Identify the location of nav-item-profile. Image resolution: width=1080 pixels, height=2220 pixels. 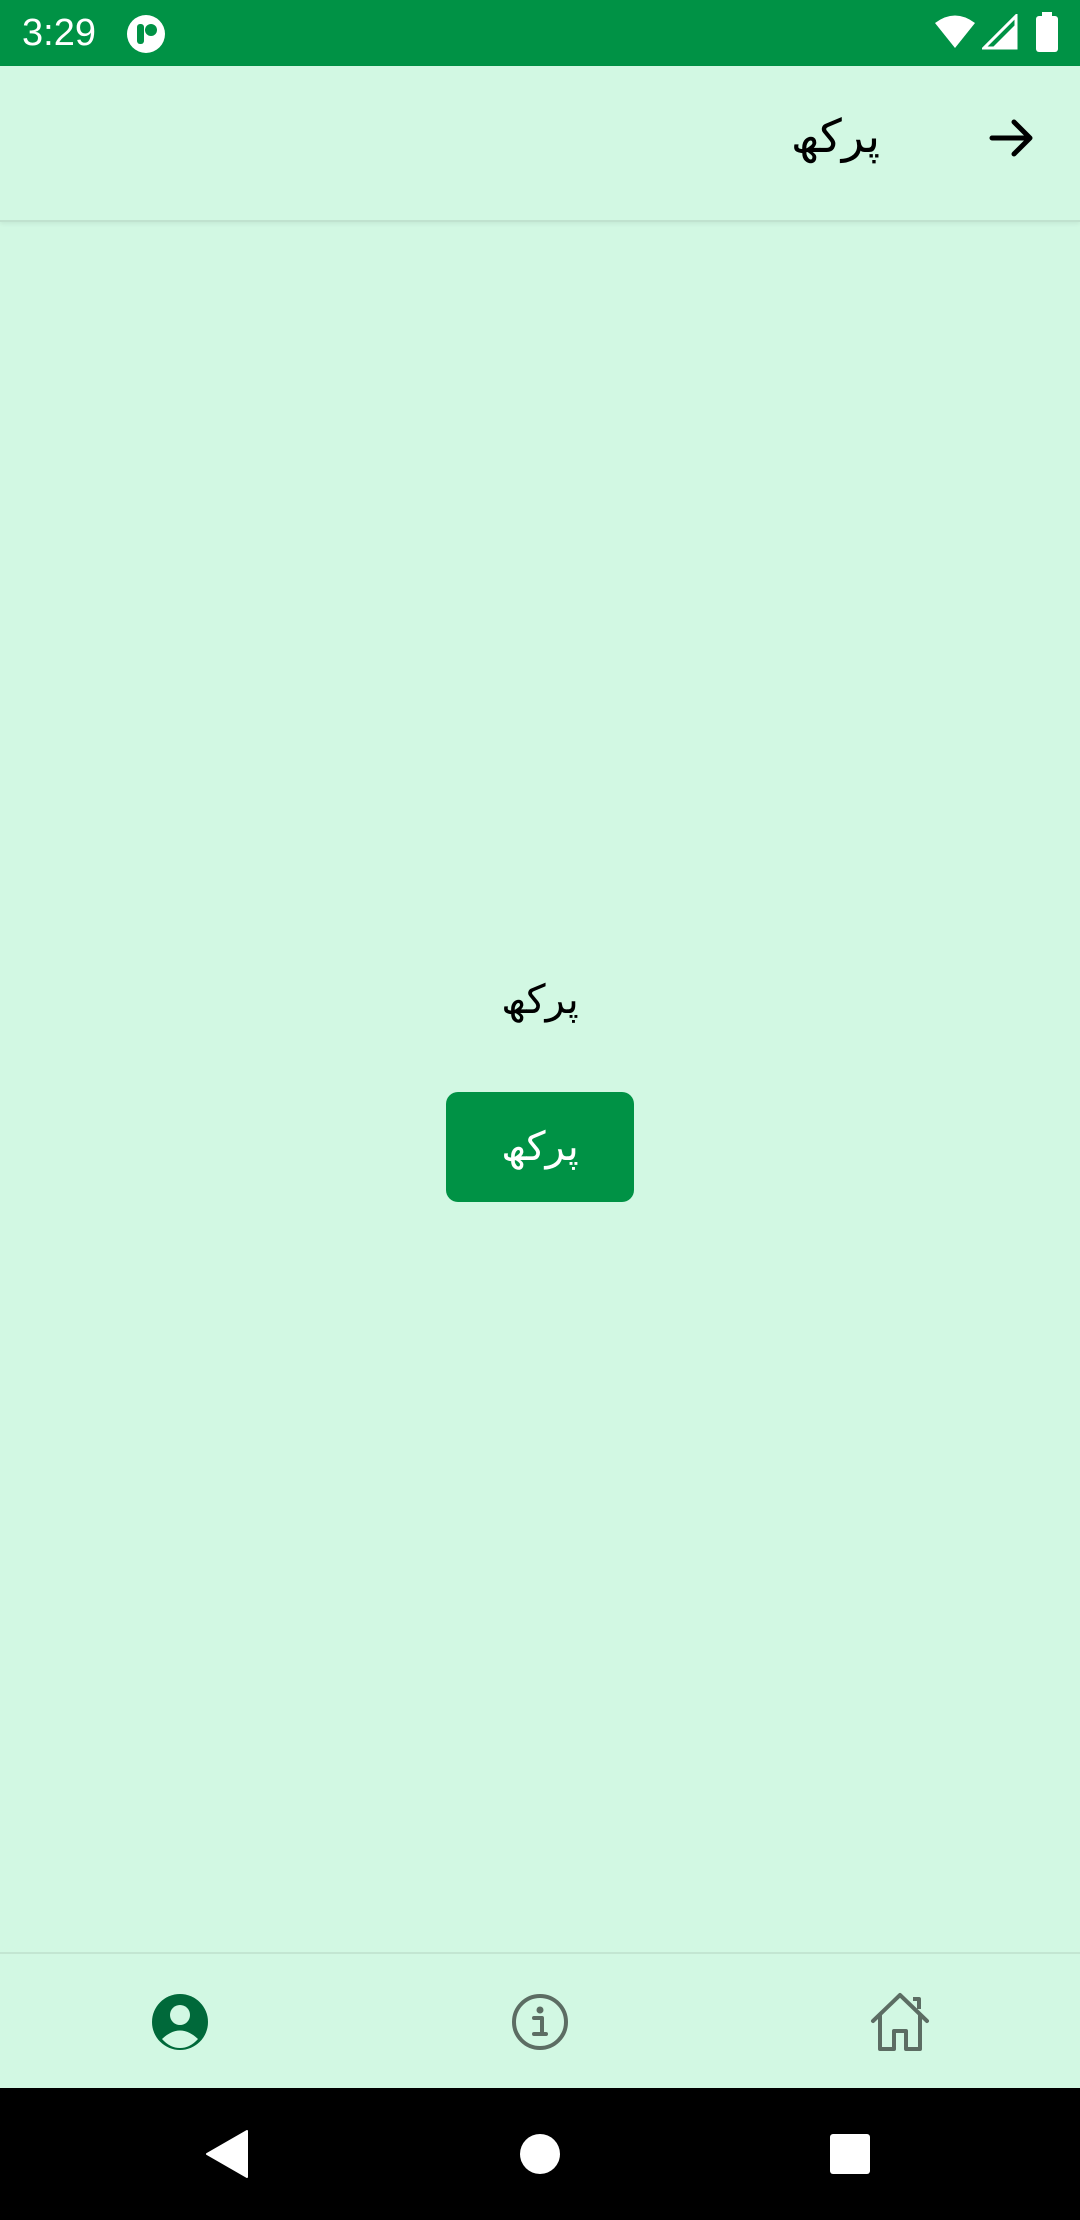
(180, 2022).